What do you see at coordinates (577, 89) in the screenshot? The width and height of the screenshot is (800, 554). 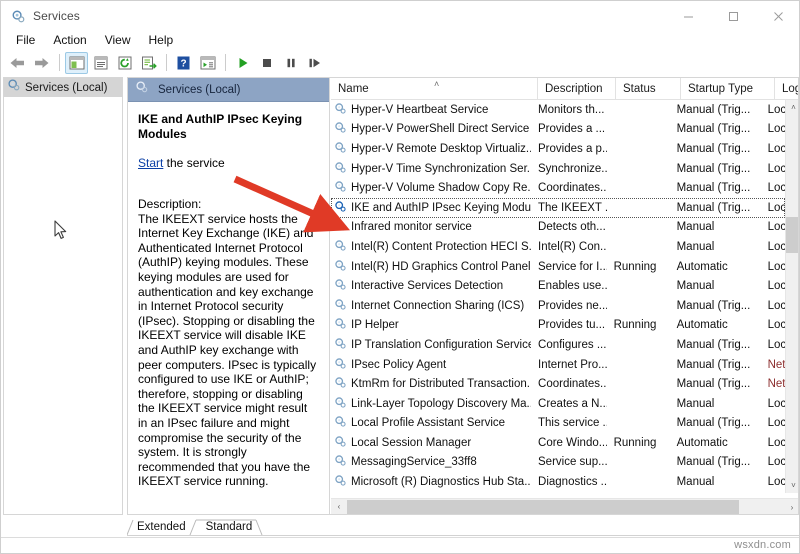 I see `column-description: Description` at bounding box center [577, 89].